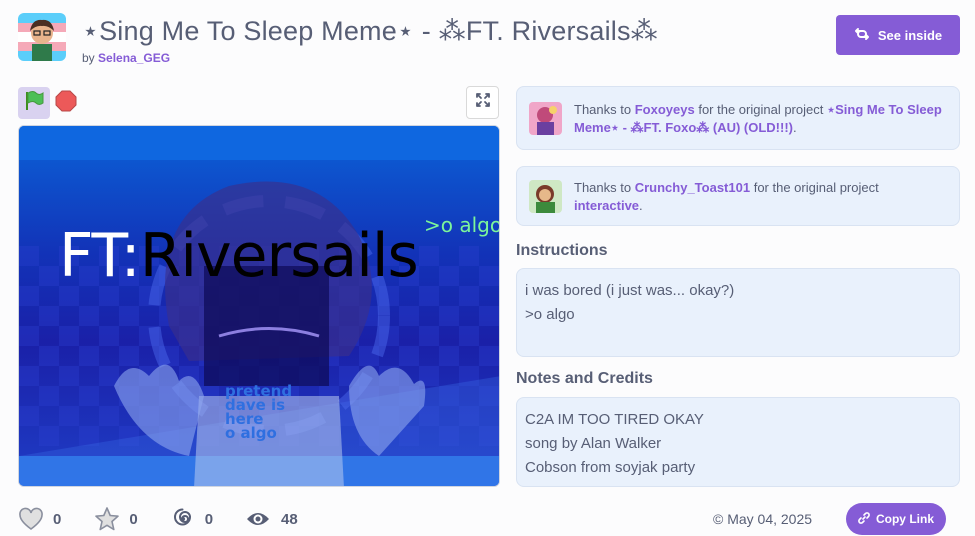  Describe the element at coordinates (606, 205) in the screenshot. I see `credit-project-link: interactive` at that location.